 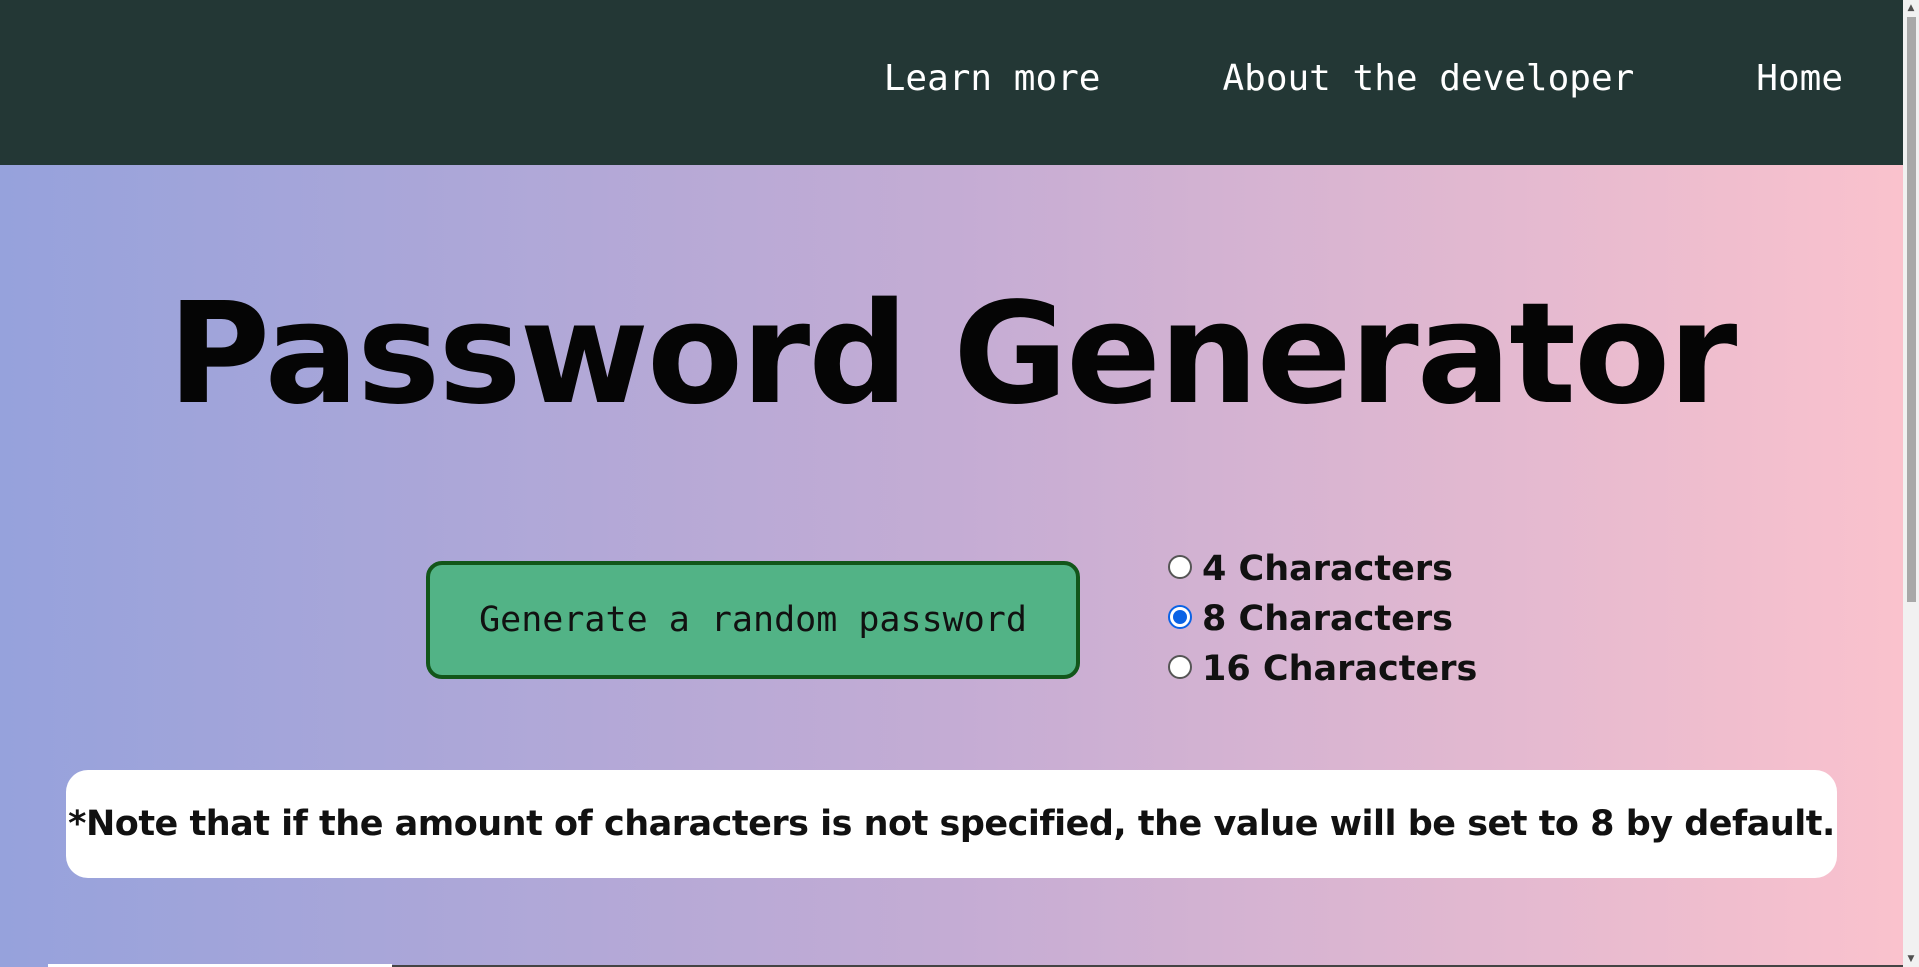 I want to click on nav-link-home: Home, so click(x=1799, y=78).